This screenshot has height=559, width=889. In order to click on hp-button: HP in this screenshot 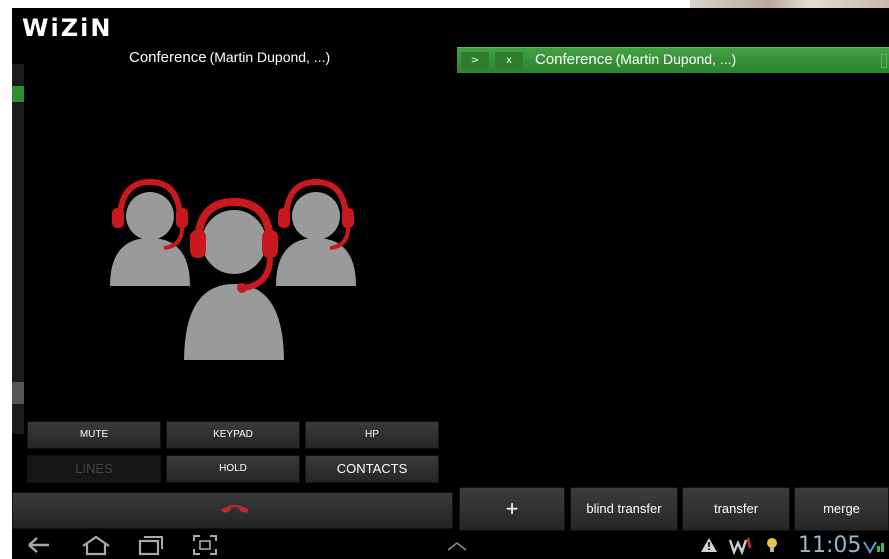, I will do `click(372, 435)`.